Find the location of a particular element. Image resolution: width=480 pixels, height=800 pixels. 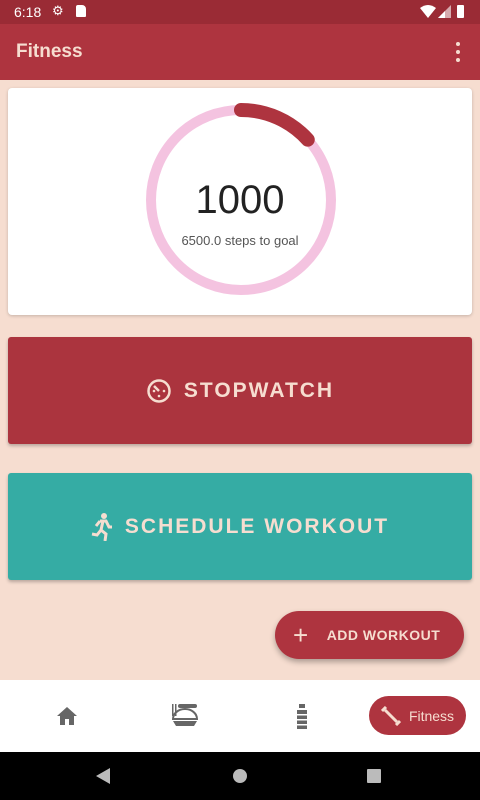

status-bar: 6:18 ⚙ is located at coordinates (240, 12).